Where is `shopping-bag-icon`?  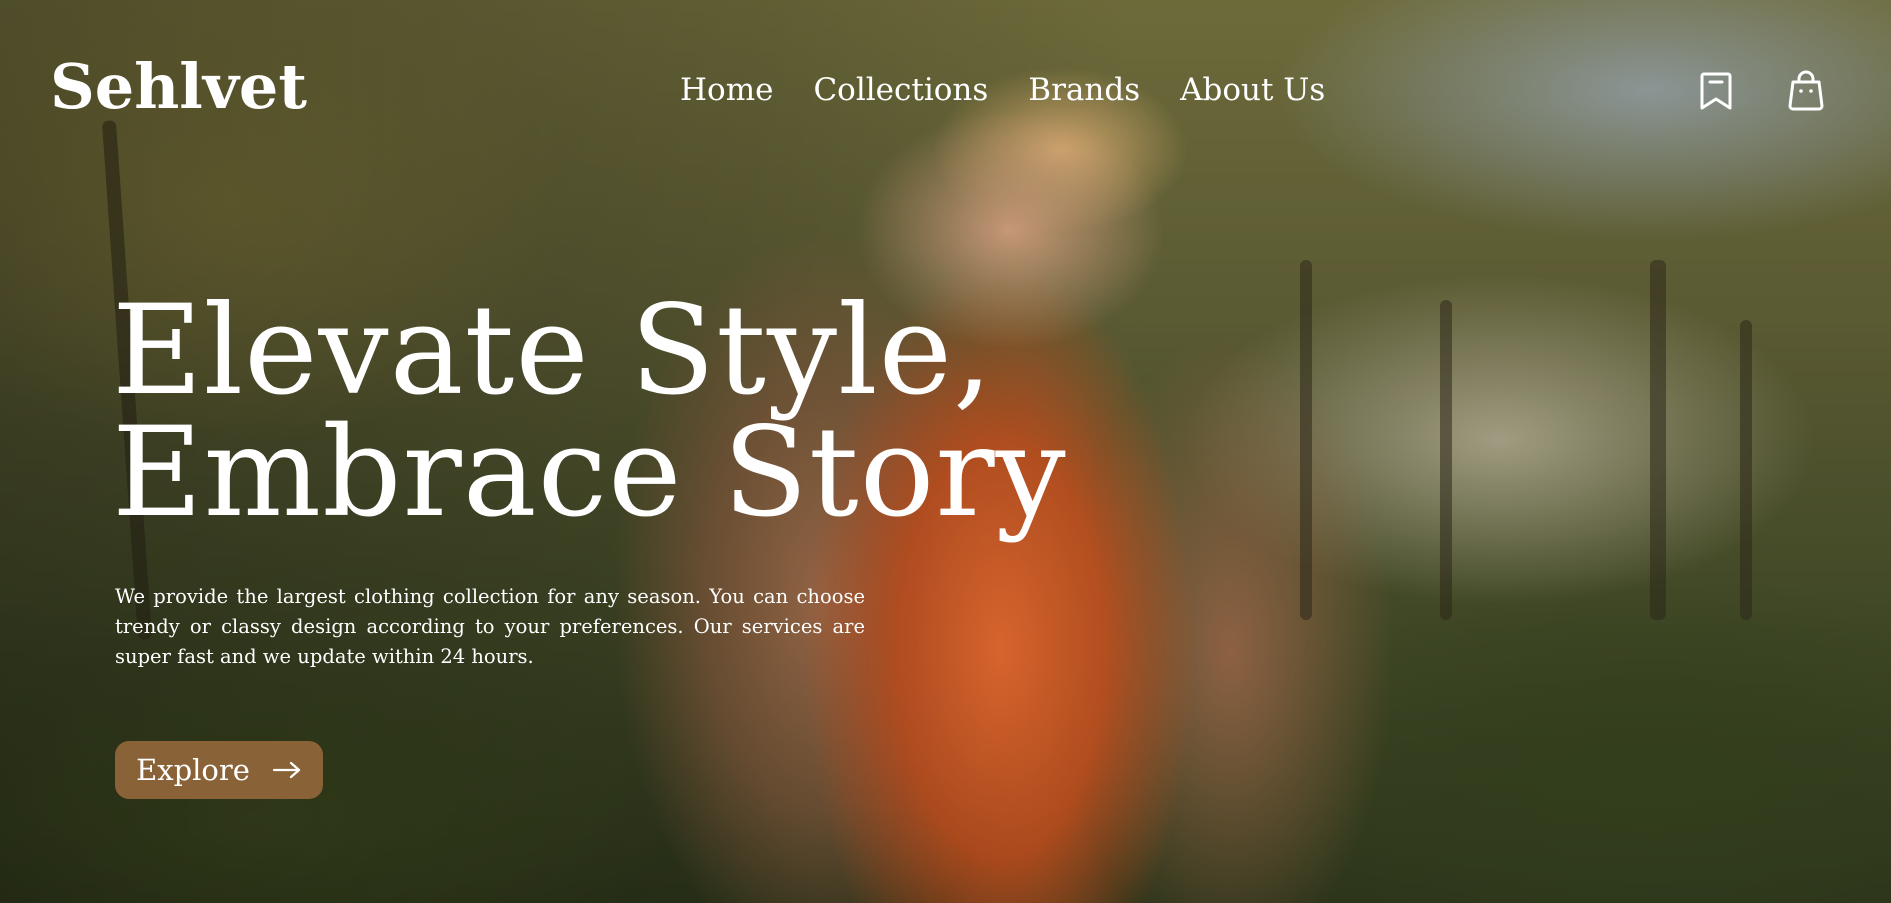
shopping-bag-icon is located at coordinates (1806, 90).